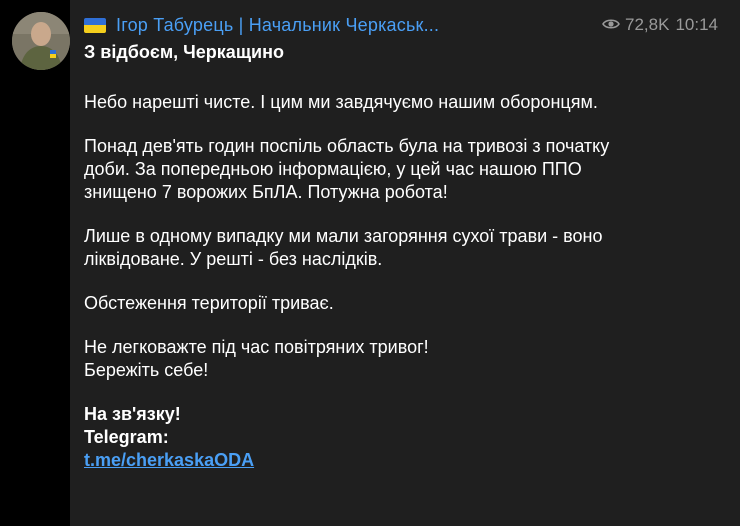 This screenshot has width=740, height=526. What do you see at coordinates (126, 437) in the screenshot?
I see `telegram-label: Telegram:` at bounding box center [126, 437].